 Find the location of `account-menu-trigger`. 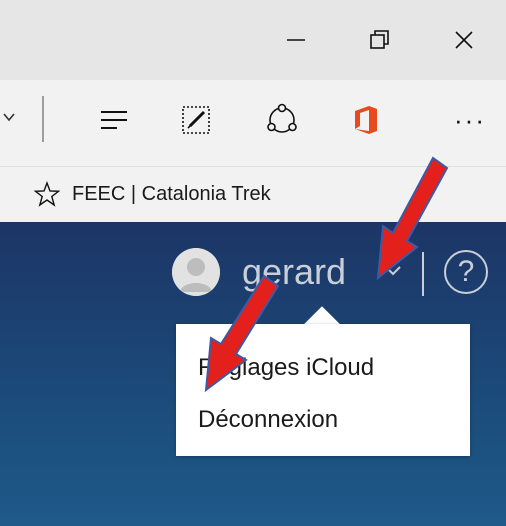

account-menu-trigger is located at coordinates (196, 272).